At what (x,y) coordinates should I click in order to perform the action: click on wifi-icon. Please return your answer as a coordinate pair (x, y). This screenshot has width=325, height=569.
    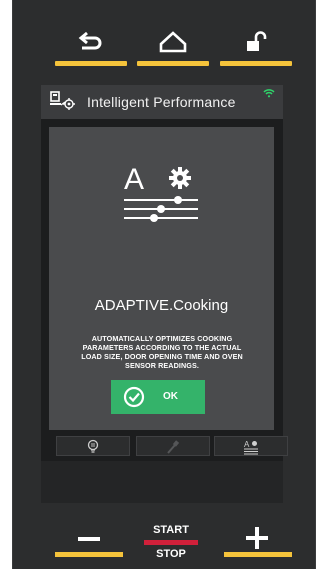
    Looking at the image, I should click on (269, 93).